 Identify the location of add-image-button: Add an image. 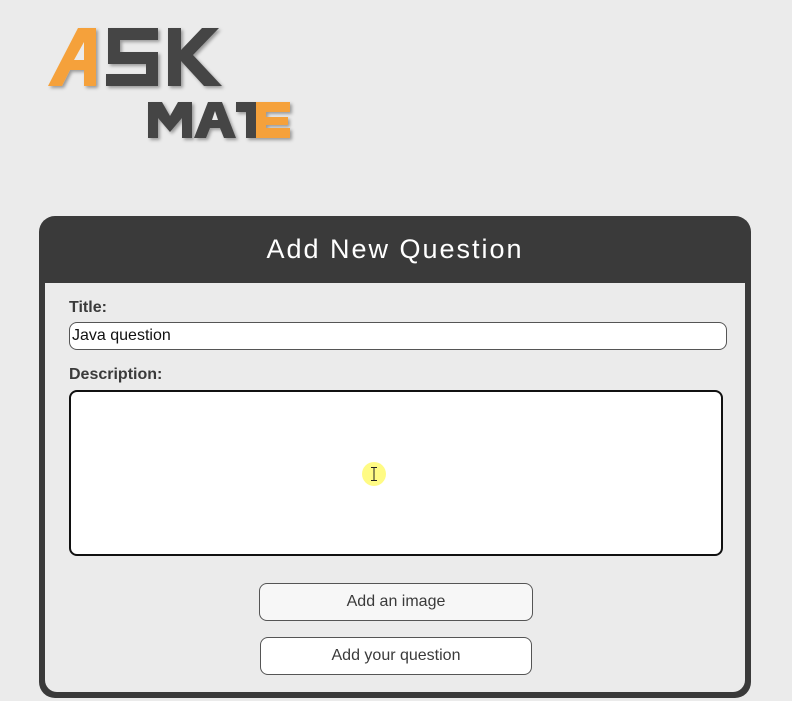
(396, 602).